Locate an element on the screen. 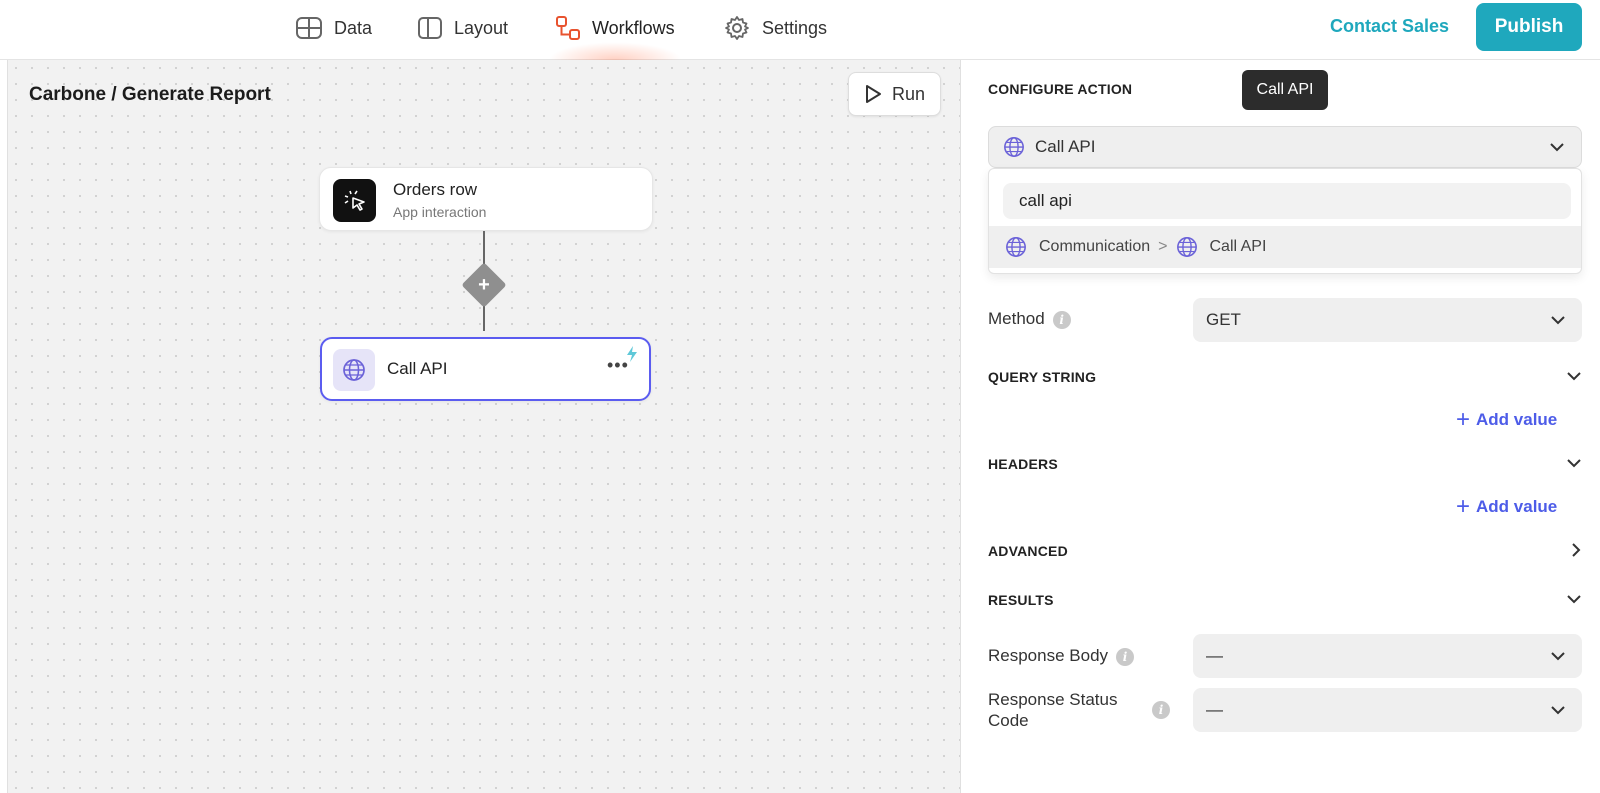 The image size is (1600, 793). method-label-text: Method is located at coordinates (1016, 318).